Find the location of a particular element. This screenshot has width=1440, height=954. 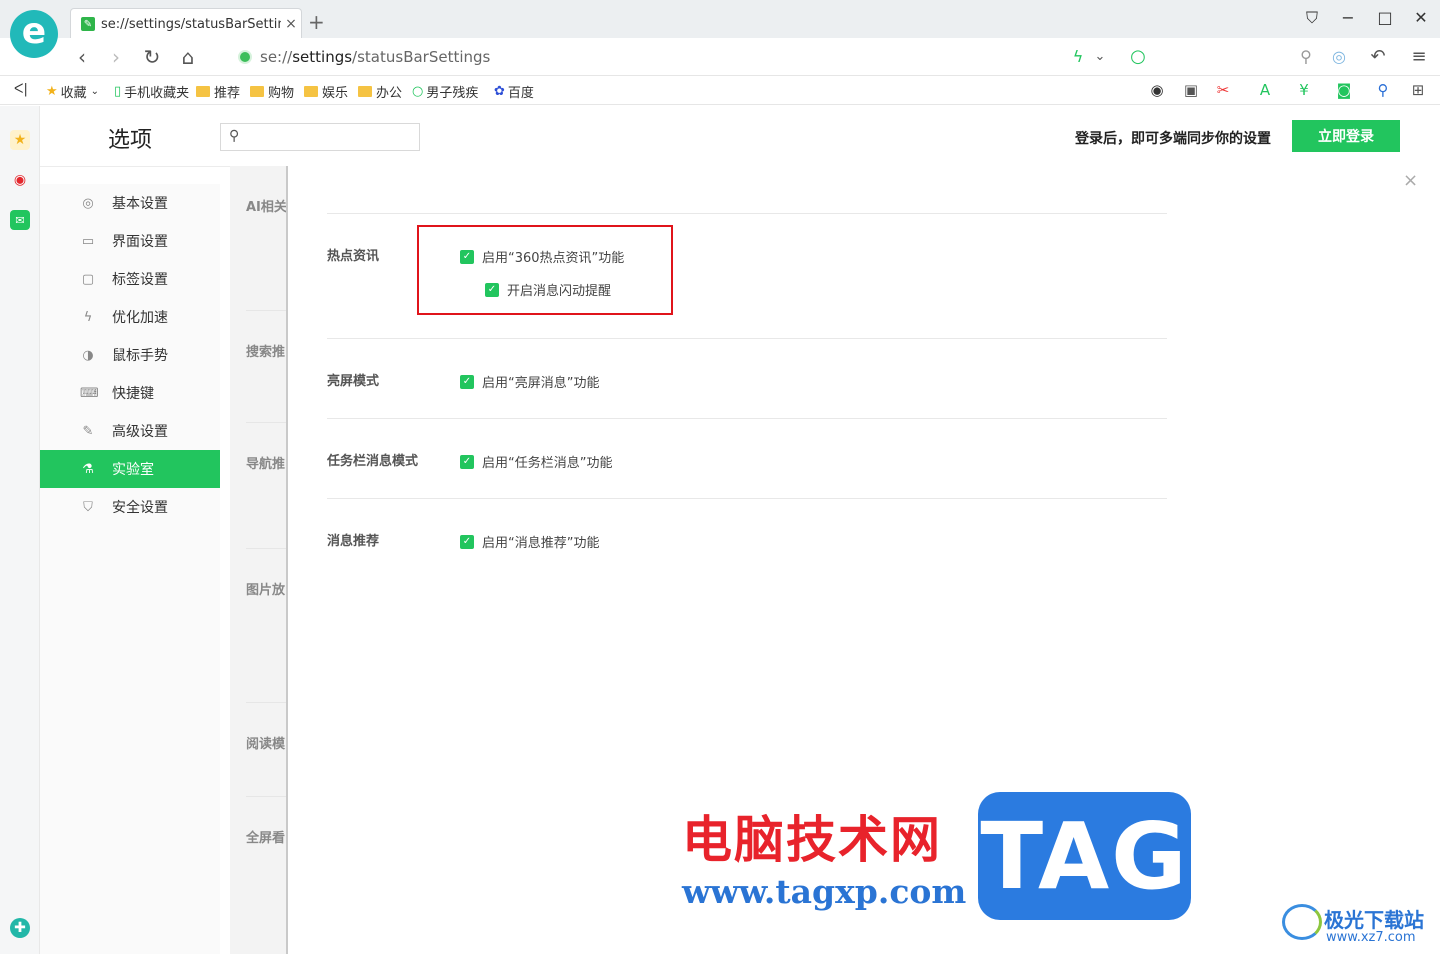

ai-icon: ◎ is located at coordinates (1339, 57).